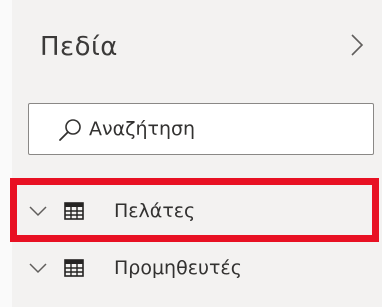 Image resolution: width=382 pixels, height=307 pixels. What do you see at coordinates (224, 129) in the screenshot?
I see `search-input` at bounding box center [224, 129].